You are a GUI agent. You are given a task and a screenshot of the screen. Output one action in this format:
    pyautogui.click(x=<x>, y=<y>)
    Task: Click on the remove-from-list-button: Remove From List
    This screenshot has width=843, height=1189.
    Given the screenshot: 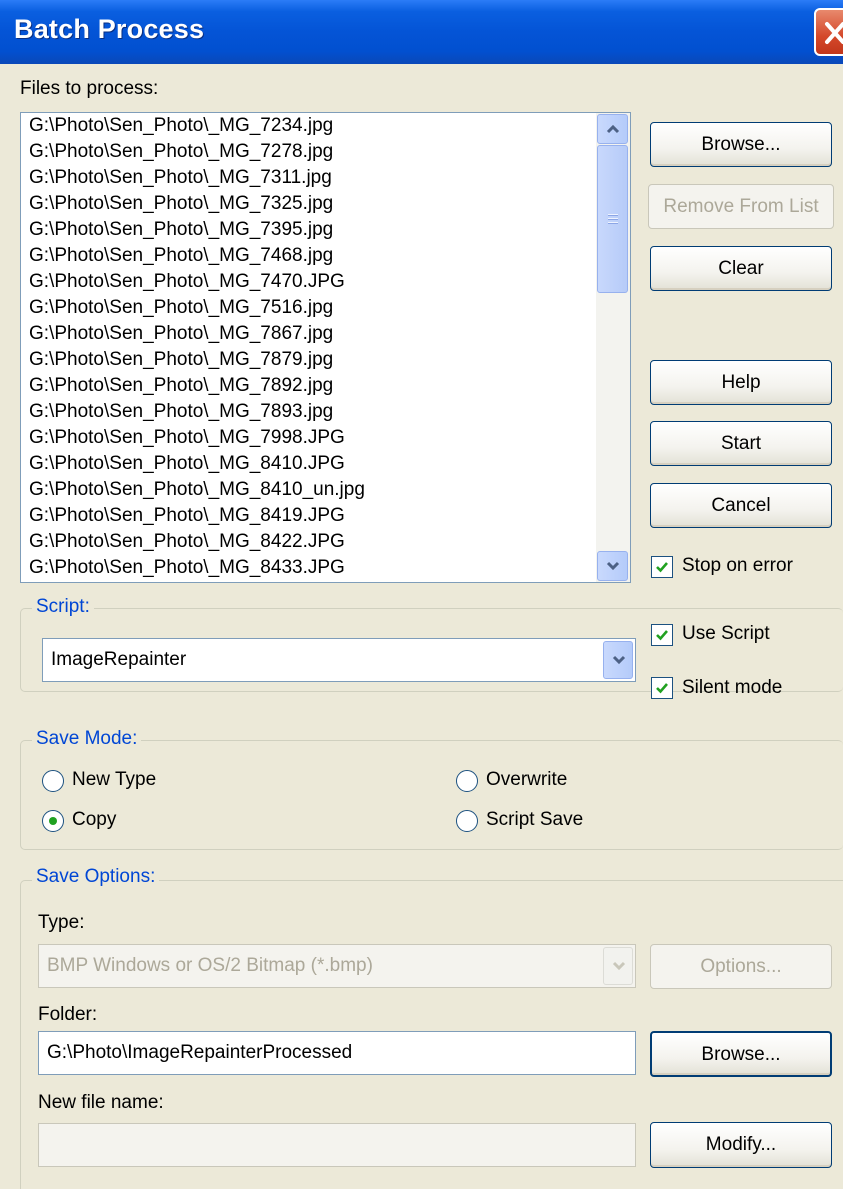 What is the action you would take?
    pyautogui.click(x=741, y=206)
    